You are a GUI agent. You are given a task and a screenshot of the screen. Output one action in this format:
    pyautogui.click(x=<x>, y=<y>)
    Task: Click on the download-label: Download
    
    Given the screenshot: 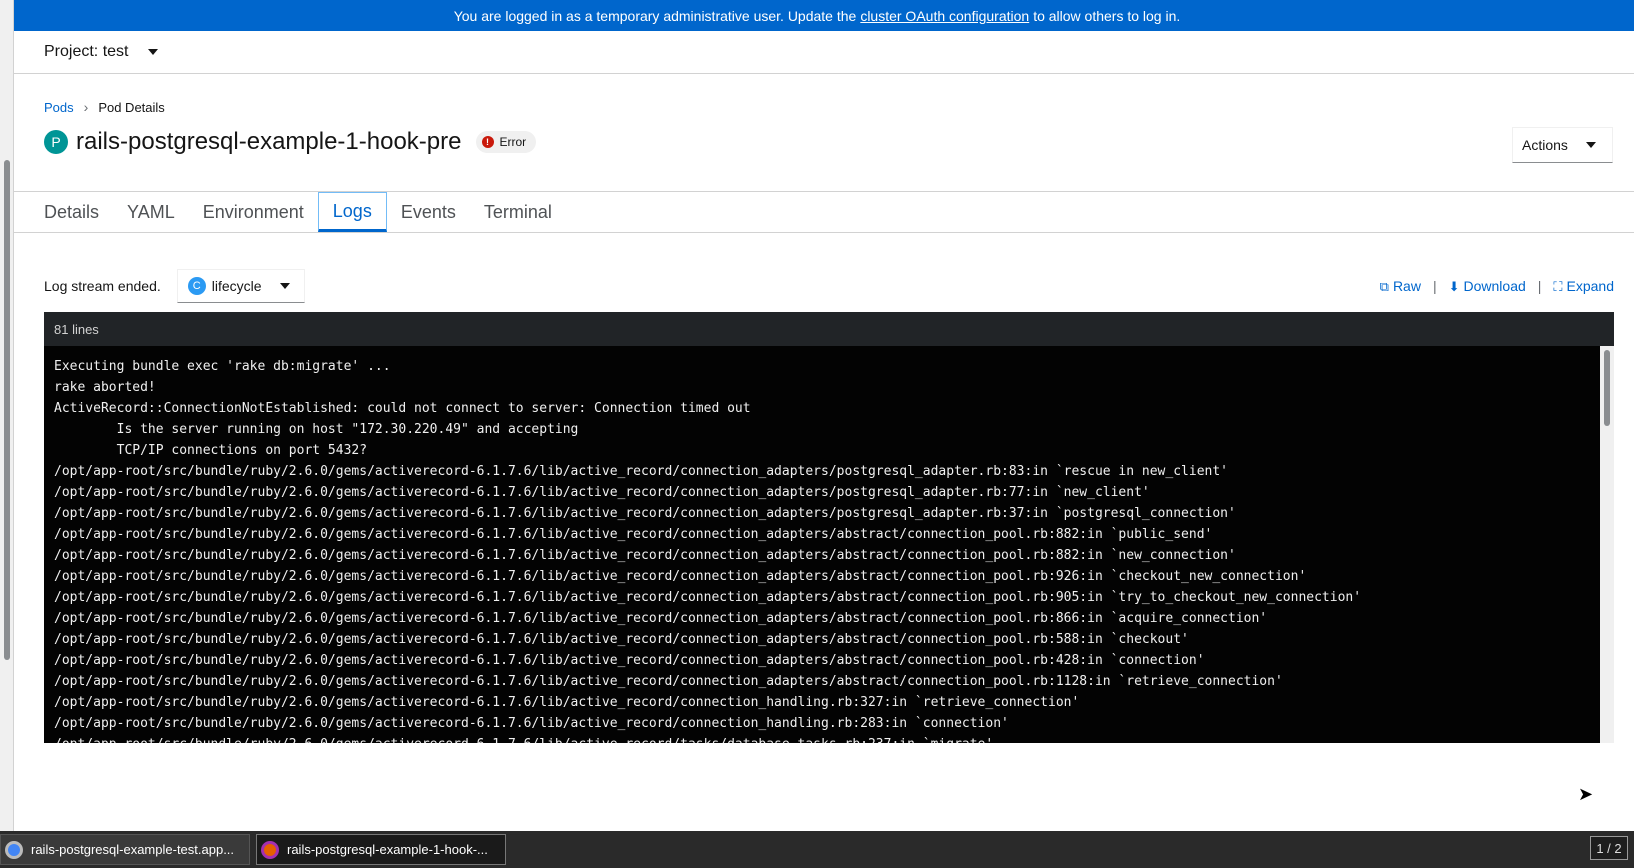 What is the action you would take?
    pyautogui.click(x=1494, y=285)
    